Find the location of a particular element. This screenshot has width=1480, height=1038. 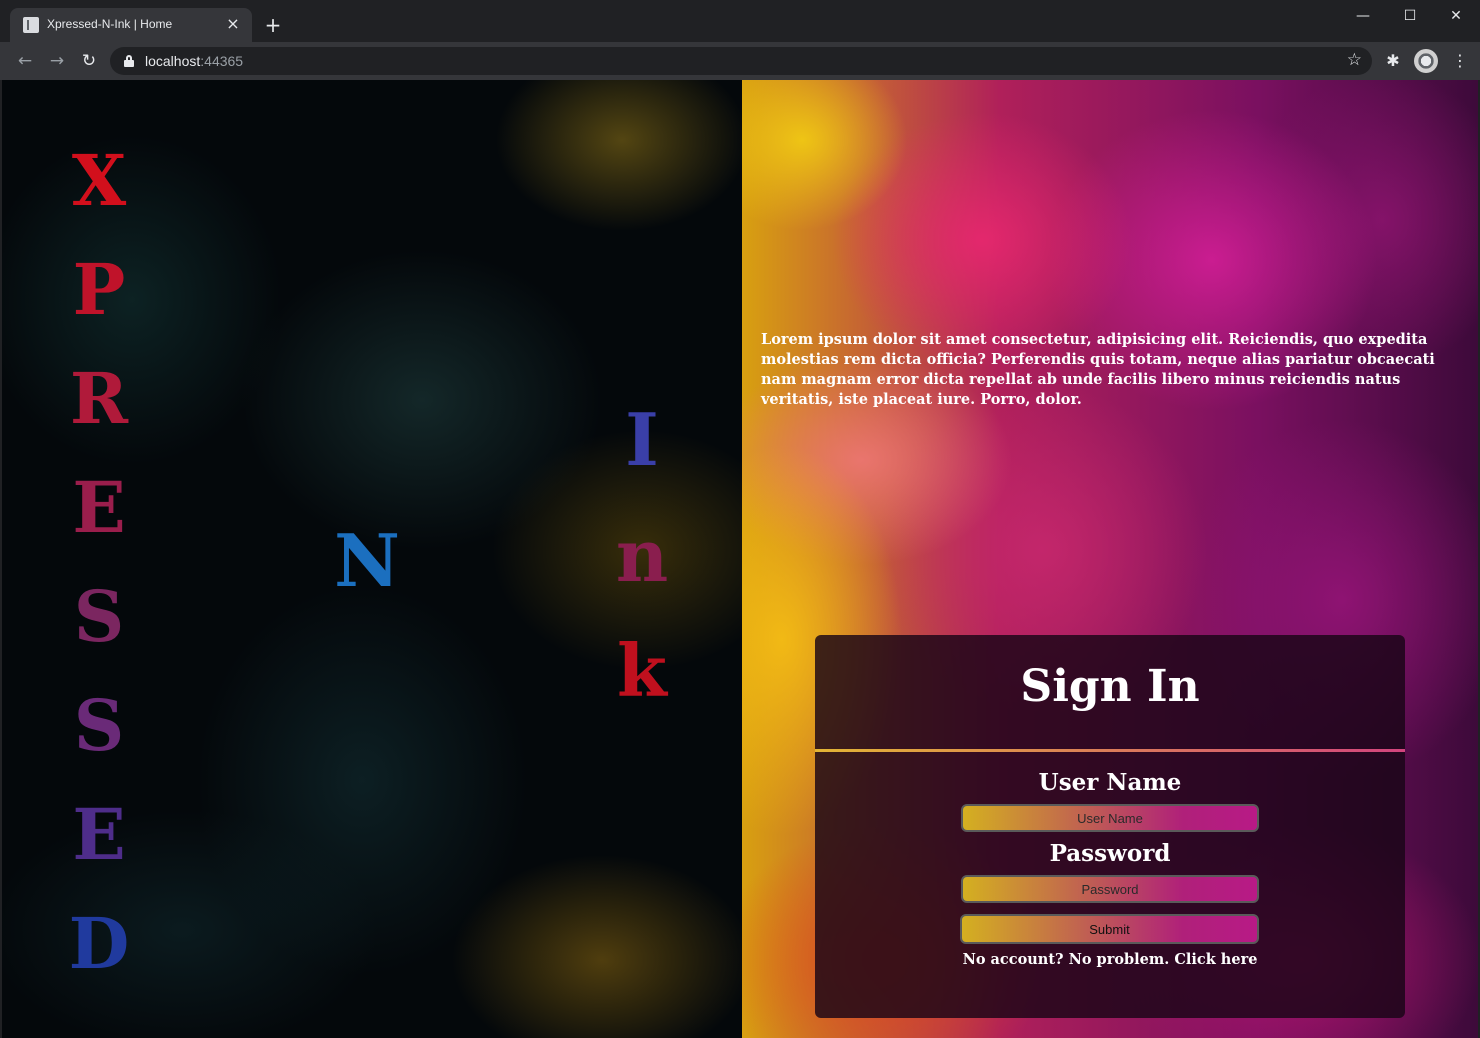

logo-letter-s: S is located at coordinates (99, 617).